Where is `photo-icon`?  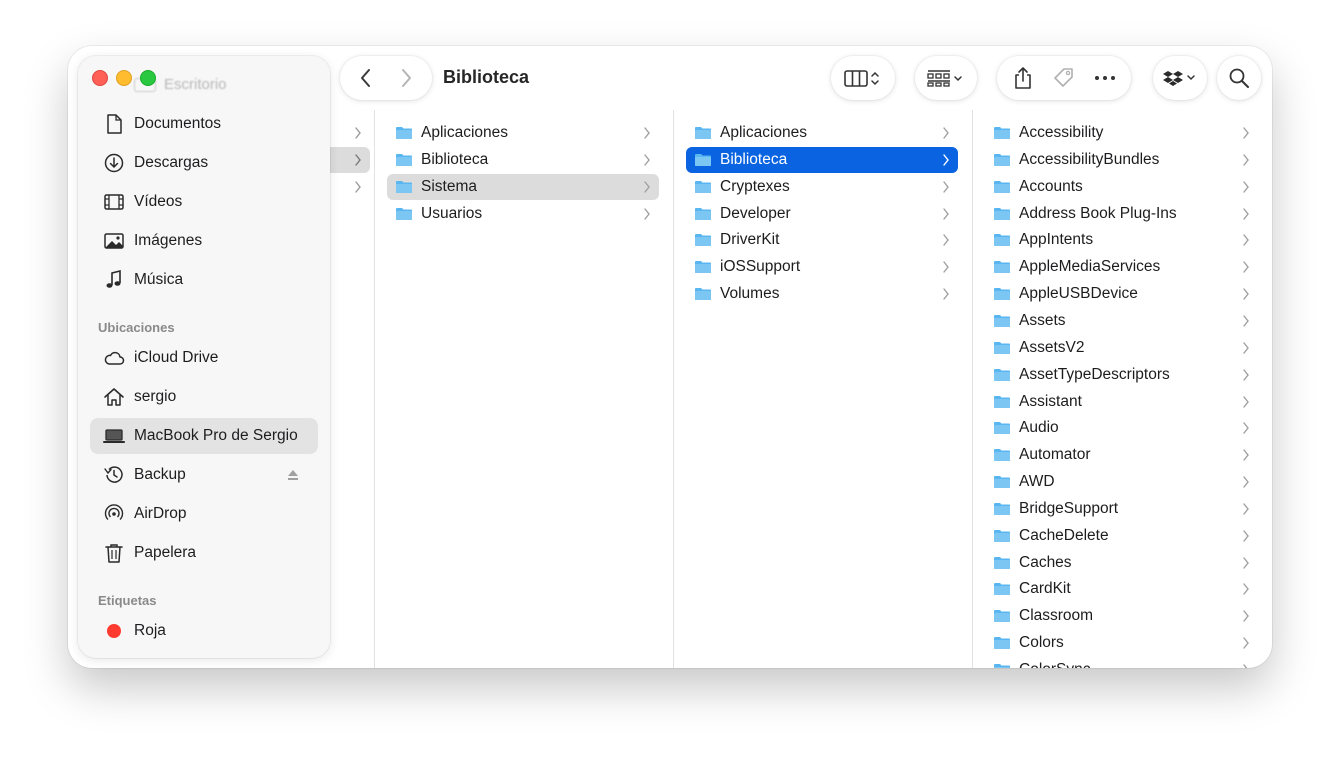
photo-icon is located at coordinates (114, 241).